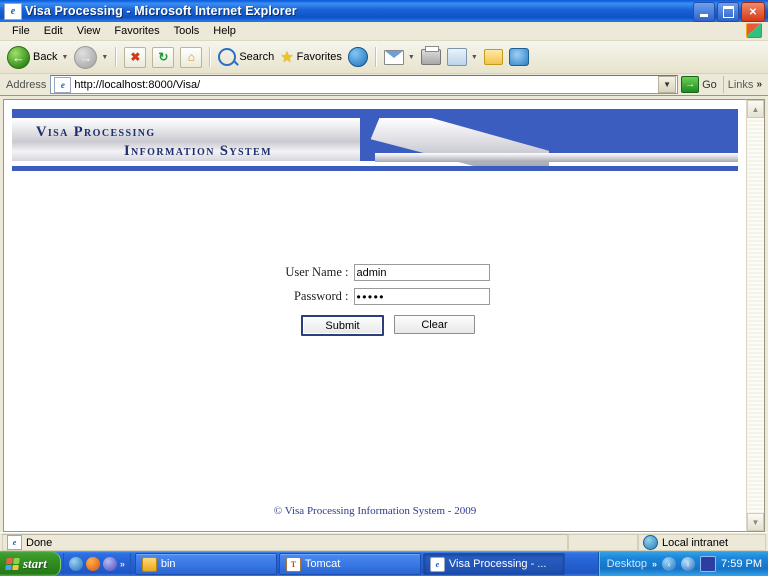  Describe the element at coordinates (700, 84) in the screenshot. I see `go-button: → Go` at that location.